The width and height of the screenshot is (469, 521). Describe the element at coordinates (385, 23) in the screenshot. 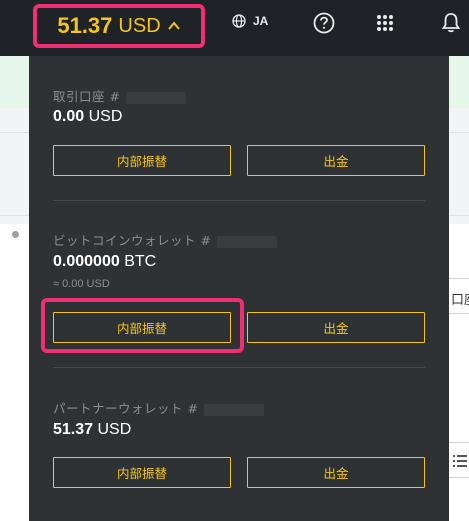

I see `apps-grid-icon` at that location.